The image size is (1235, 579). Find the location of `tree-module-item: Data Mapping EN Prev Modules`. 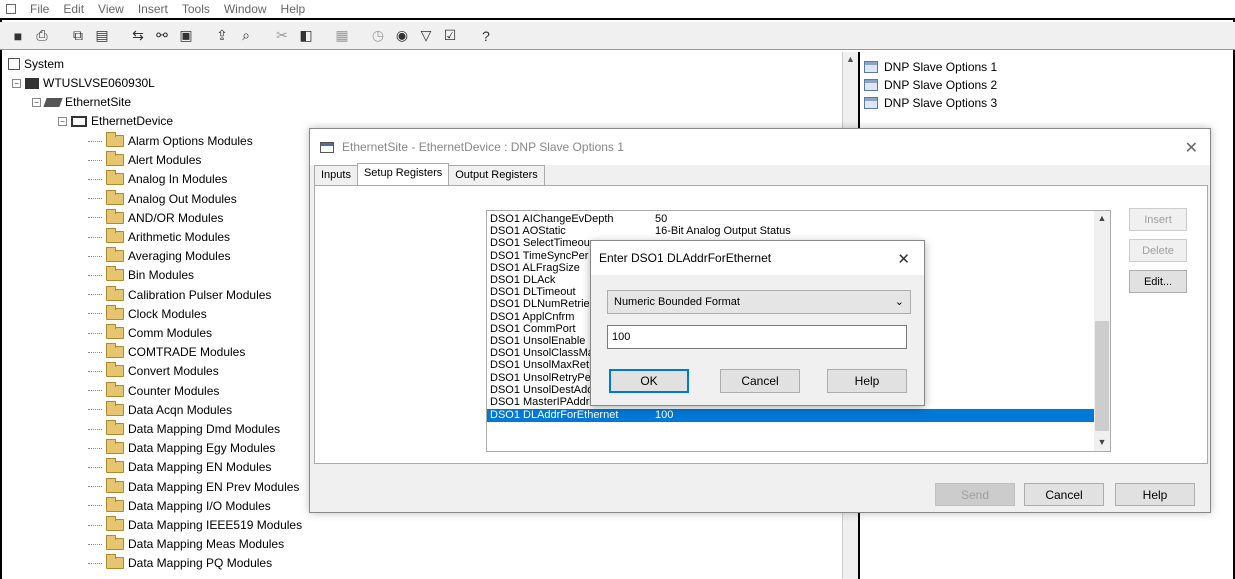

tree-module-item: Data Mapping EN Prev Modules is located at coordinates (193, 486).